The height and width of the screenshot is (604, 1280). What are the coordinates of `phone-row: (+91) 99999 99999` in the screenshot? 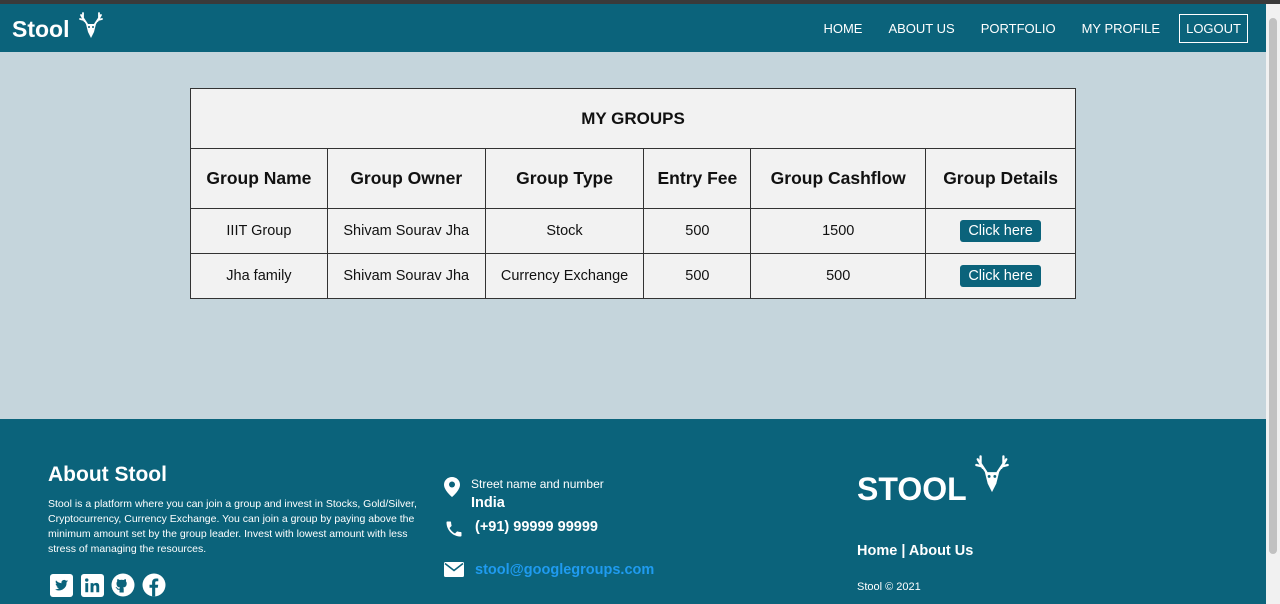 It's located at (521, 531).